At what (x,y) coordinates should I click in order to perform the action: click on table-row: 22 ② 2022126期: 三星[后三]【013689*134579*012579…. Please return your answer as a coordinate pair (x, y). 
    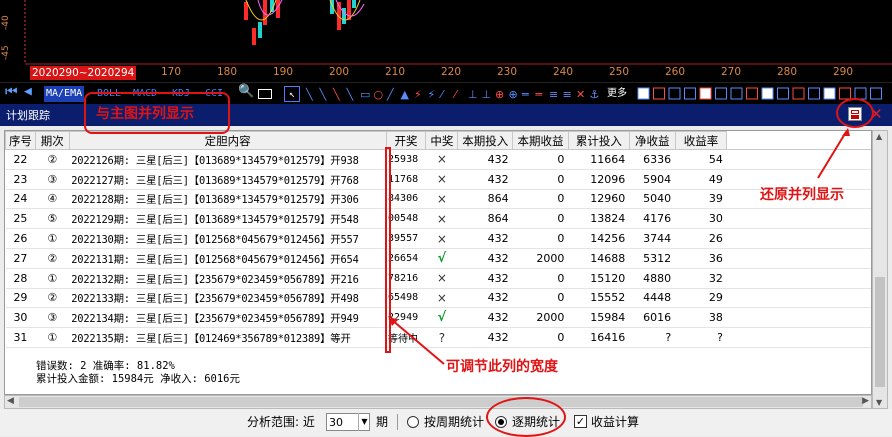
    Looking at the image, I should click on (438, 159).